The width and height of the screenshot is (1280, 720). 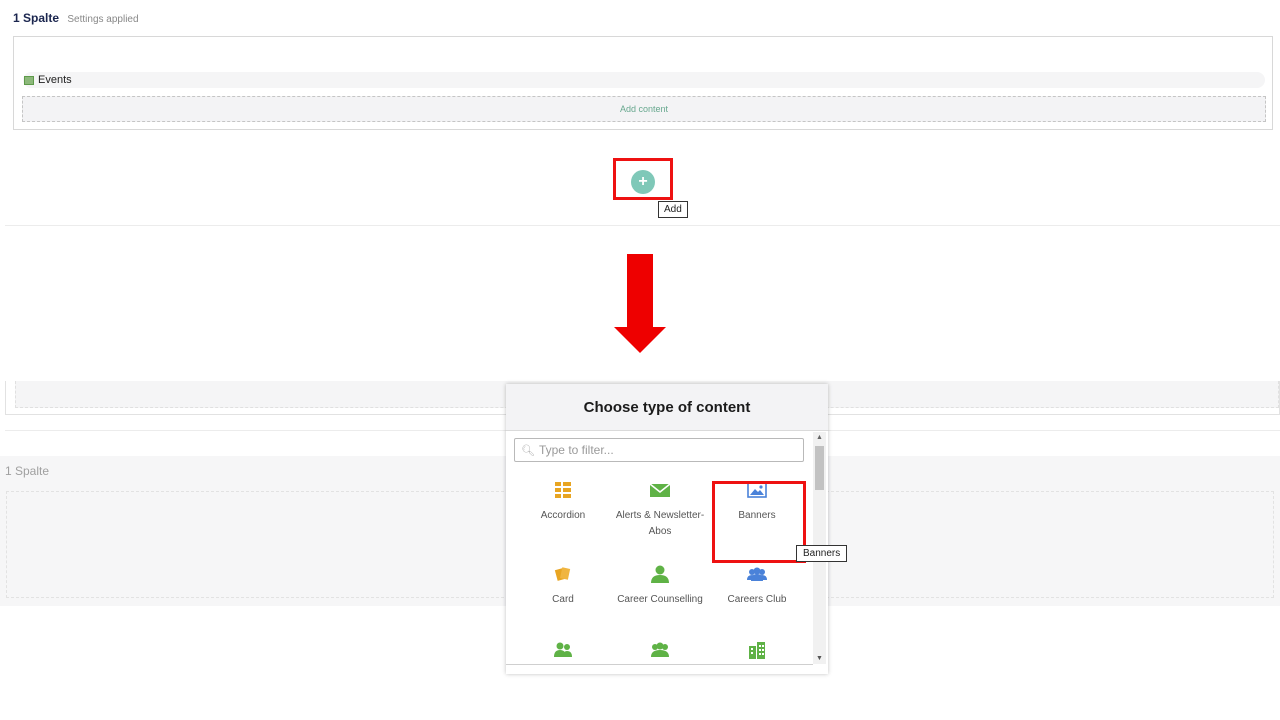 What do you see at coordinates (563, 490) in the screenshot?
I see `accordion-icon` at bounding box center [563, 490].